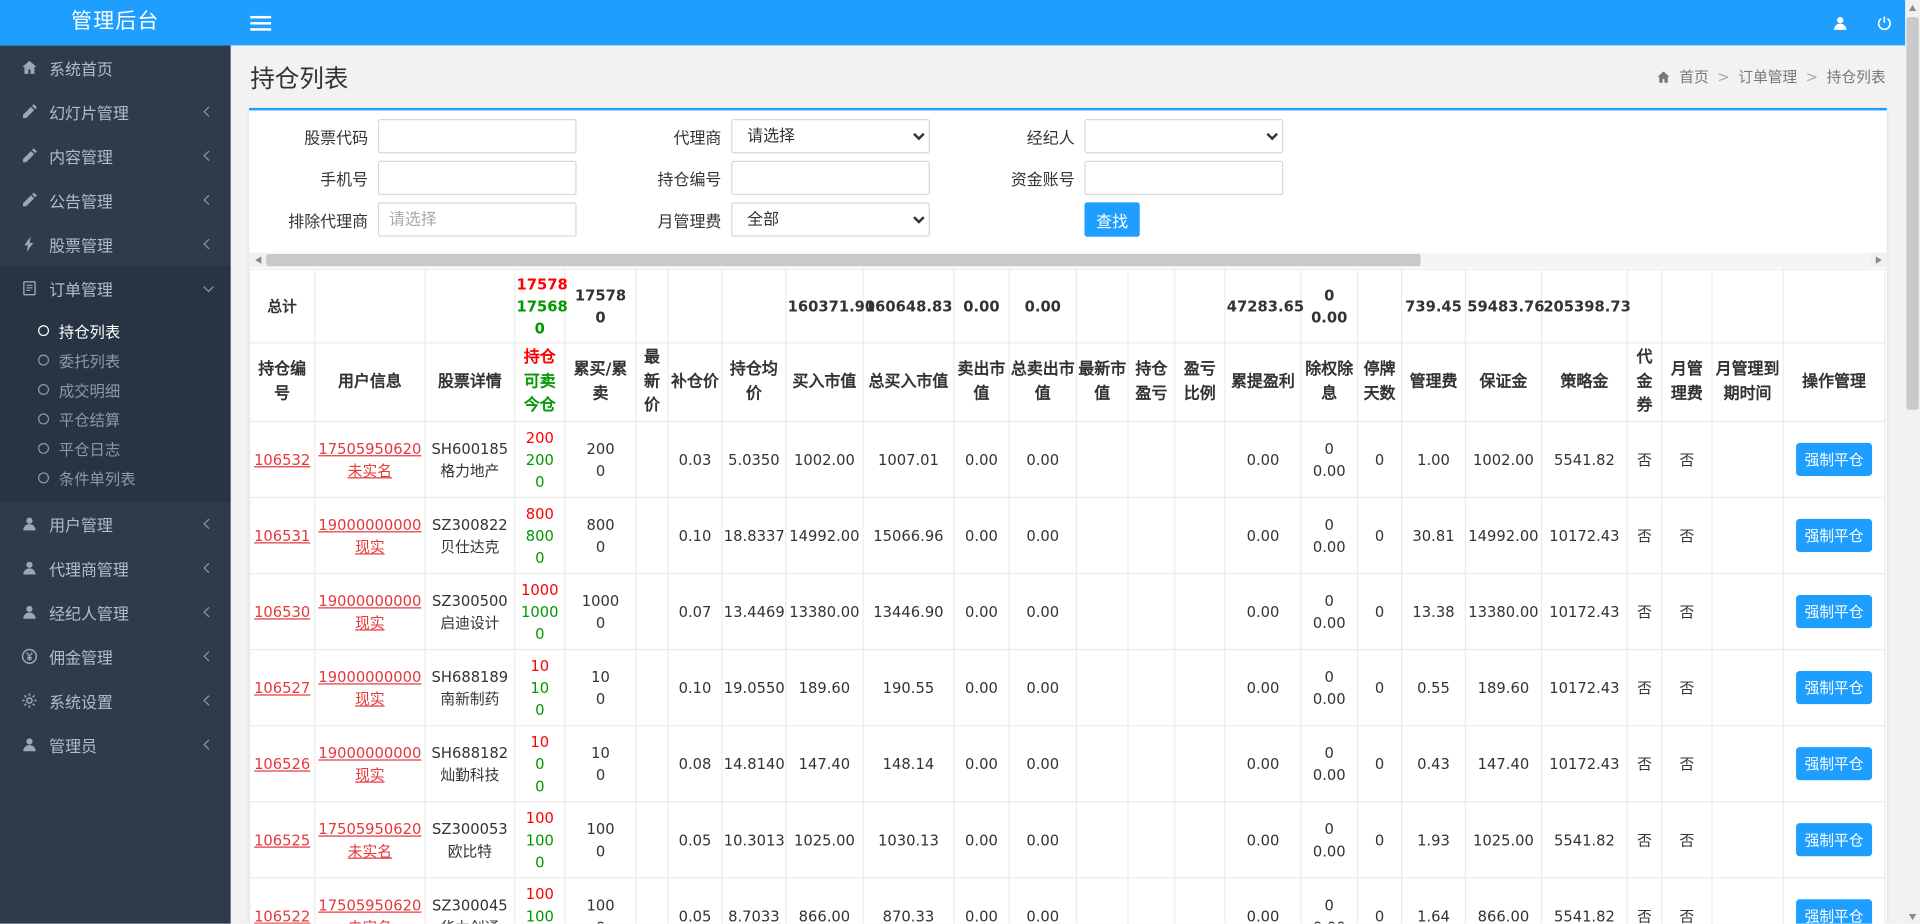 The height and width of the screenshot is (924, 1920). Describe the element at coordinates (1112, 219) in the screenshot. I see `search-button: 查找` at that location.